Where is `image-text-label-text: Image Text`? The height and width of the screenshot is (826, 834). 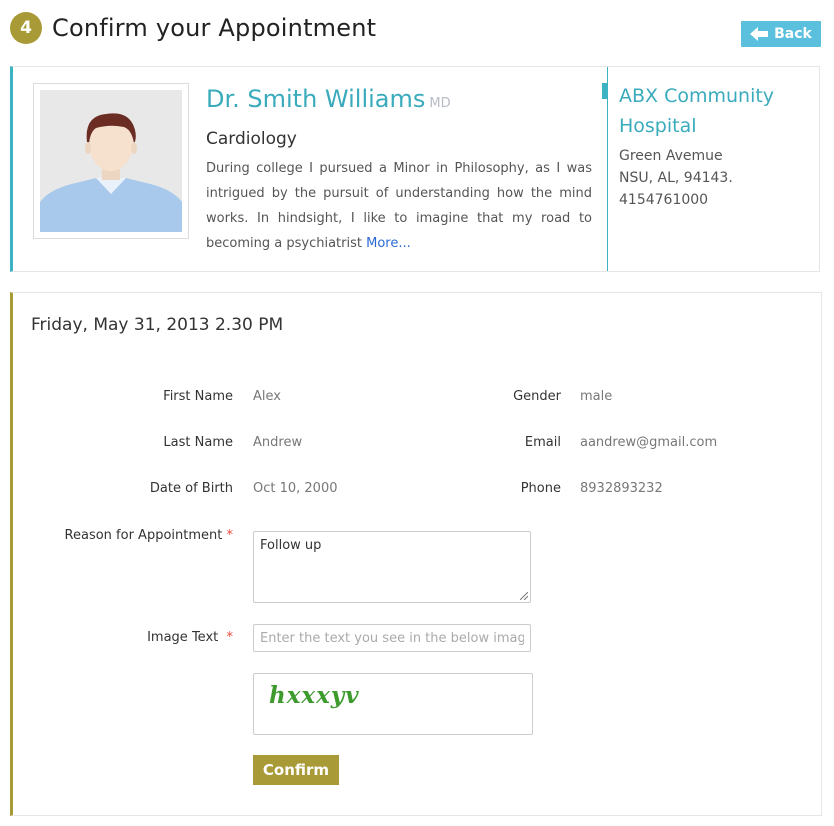 image-text-label-text: Image Text is located at coordinates (183, 637).